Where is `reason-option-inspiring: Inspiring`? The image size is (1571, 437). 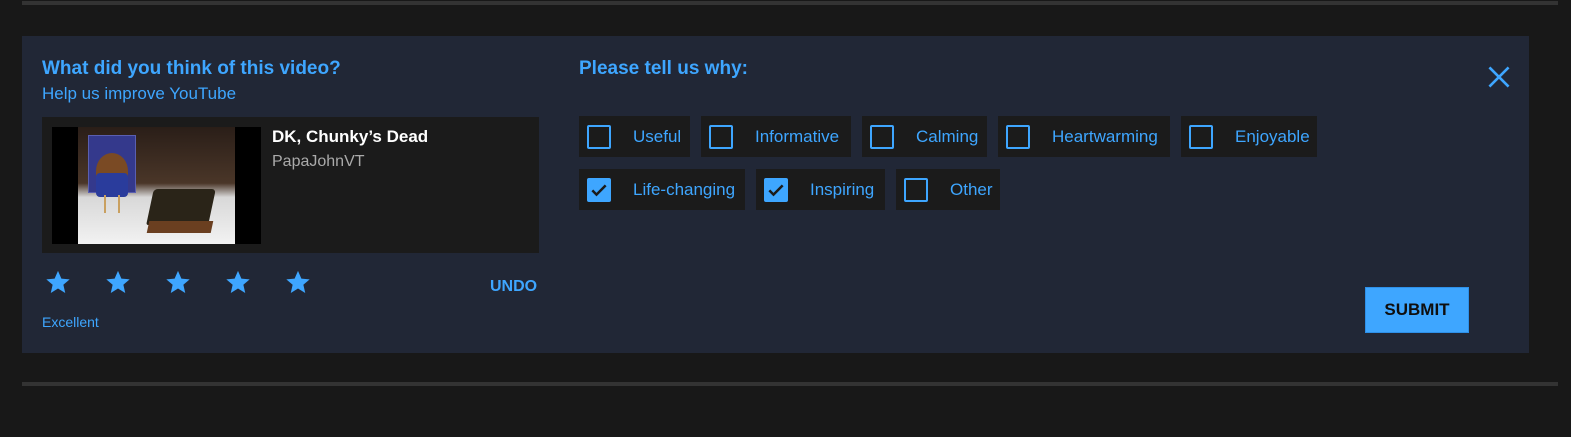
reason-option-inspiring: Inspiring is located at coordinates (820, 189).